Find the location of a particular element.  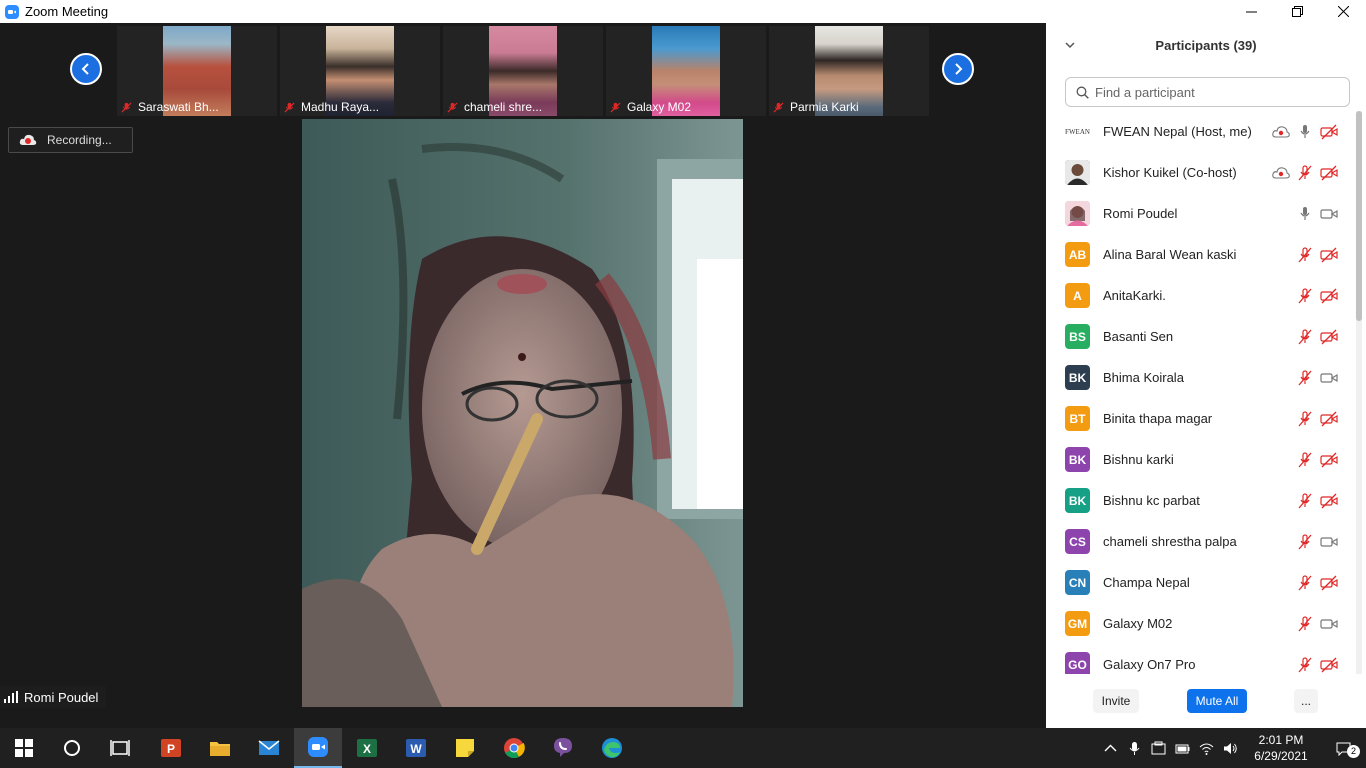

chrome-app is located at coordinates (514, 748).